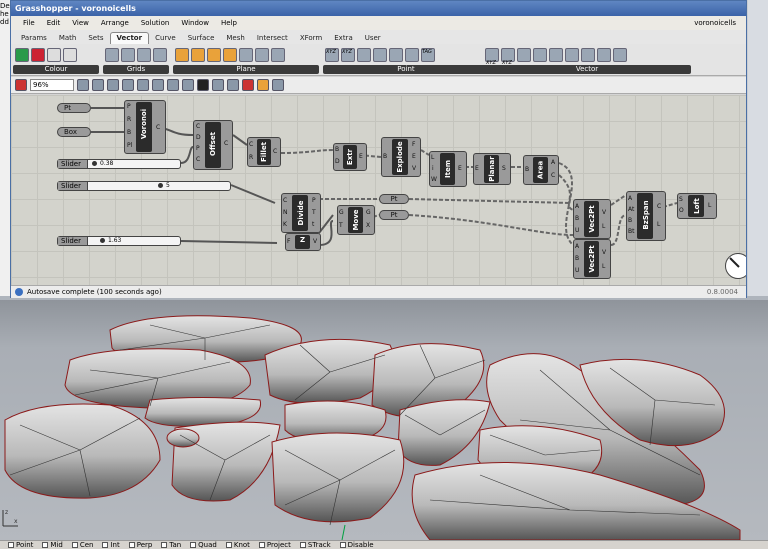 This screenshot has width=768, height=549. Describe the element at coordinates (492, 169) in the screenshot. I see `planar-component: Planar E S` at that location.